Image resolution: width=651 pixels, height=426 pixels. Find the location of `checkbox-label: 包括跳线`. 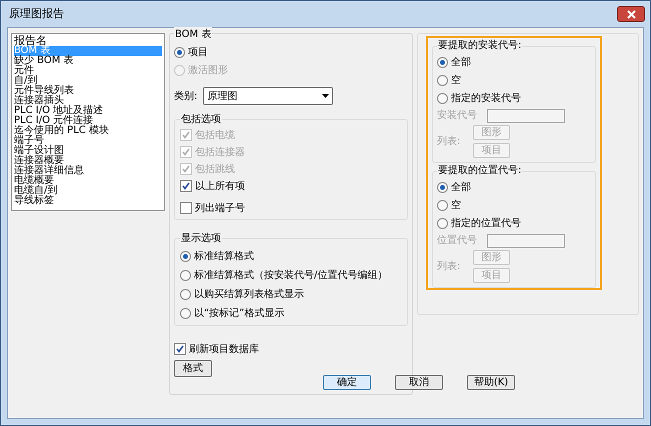

checkbox-label: 包括跳线 is located at coordinates (215, 169).